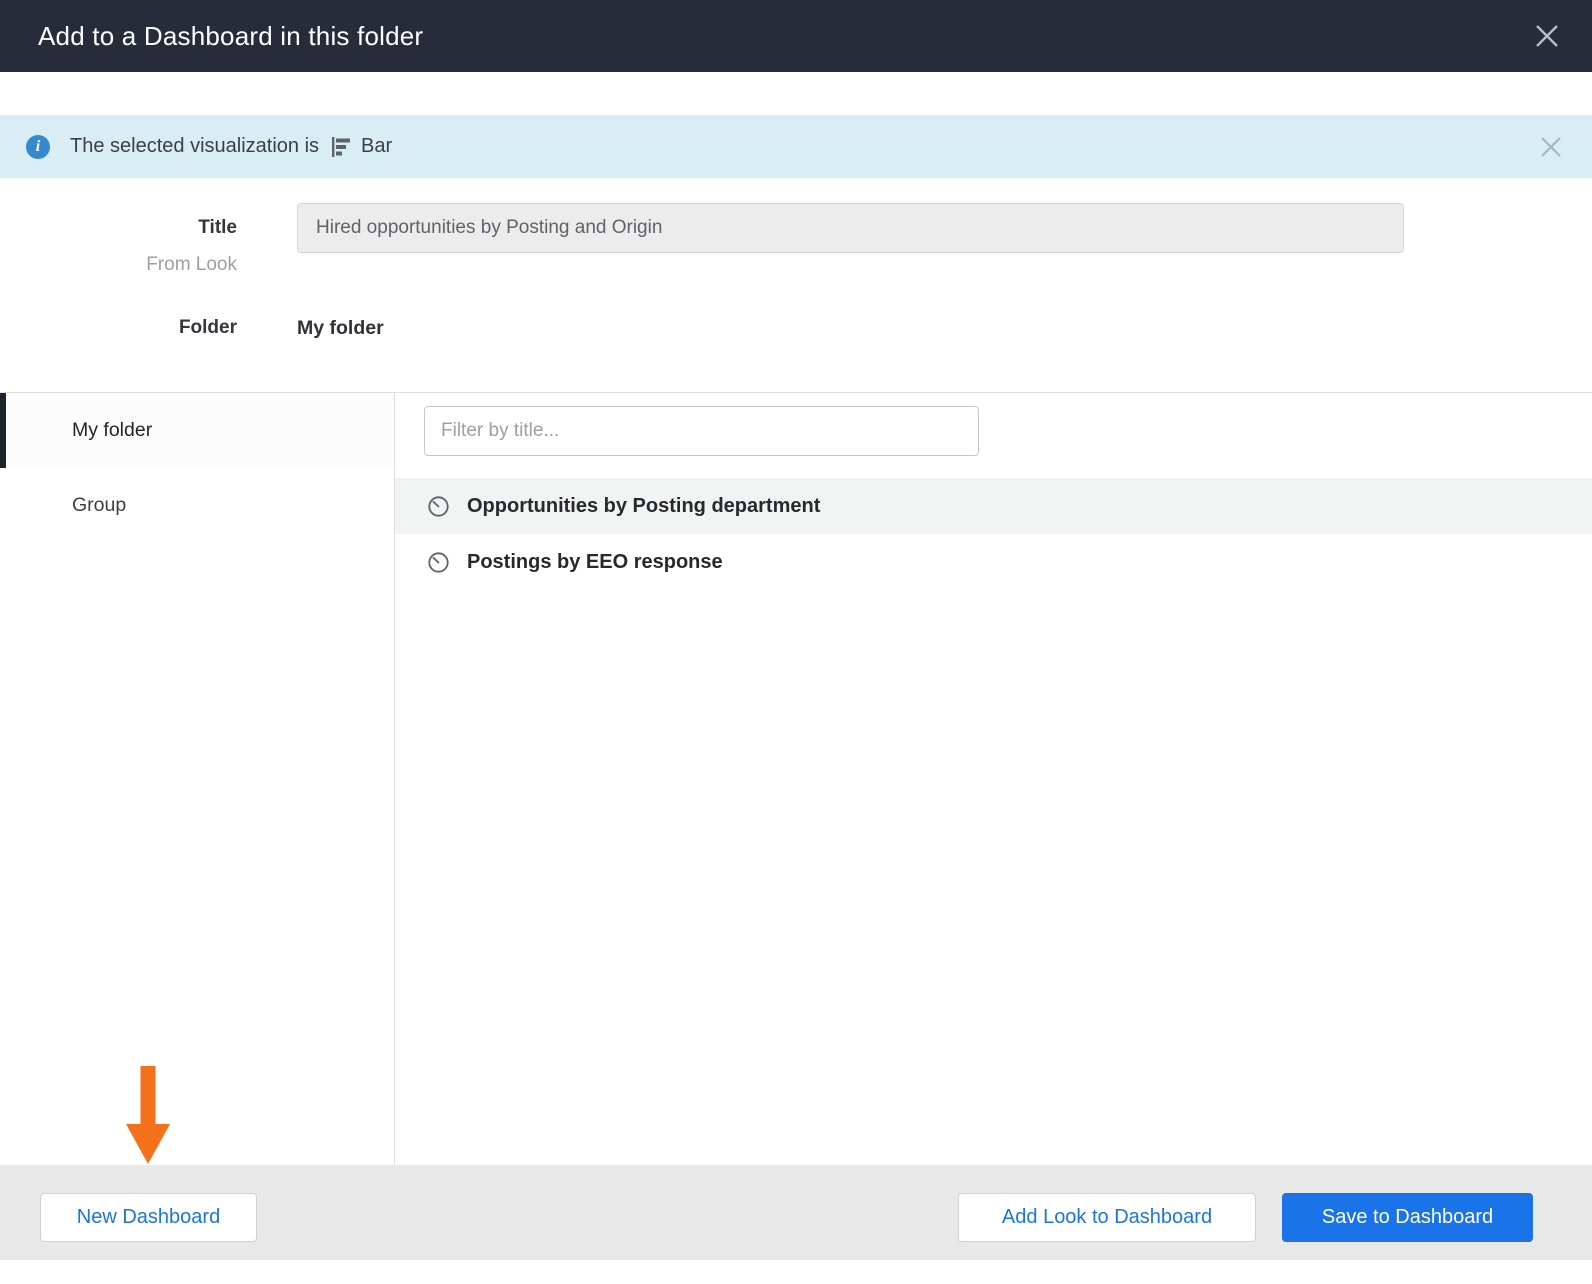 The image size is (1592, 1284). I want to click on new-dashboard-button: New Dashboard, so click(148, 1217).